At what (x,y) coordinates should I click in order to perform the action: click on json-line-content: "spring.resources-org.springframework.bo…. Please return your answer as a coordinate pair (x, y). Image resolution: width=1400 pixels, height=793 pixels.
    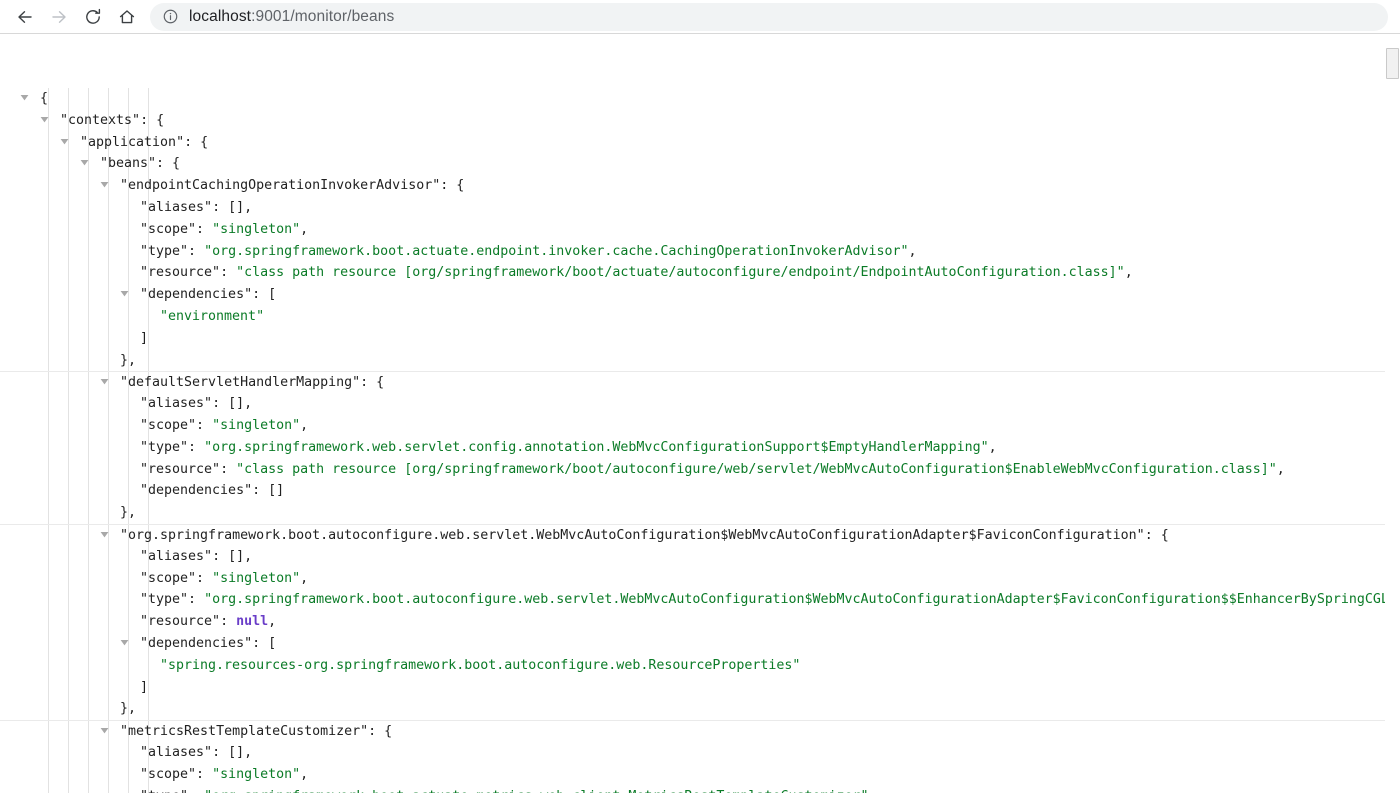
    Looking at the image, I should click on (480, 666).